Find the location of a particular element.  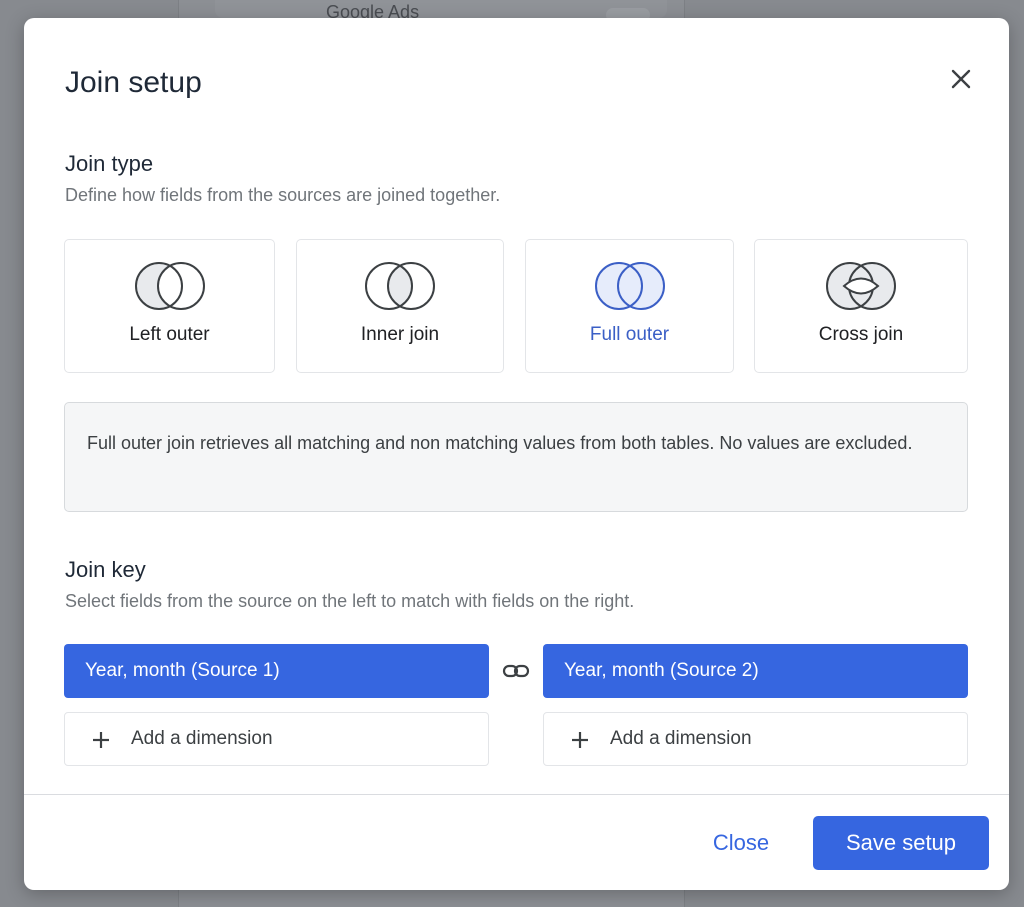

close-icon is located at coordinates (961, 79).